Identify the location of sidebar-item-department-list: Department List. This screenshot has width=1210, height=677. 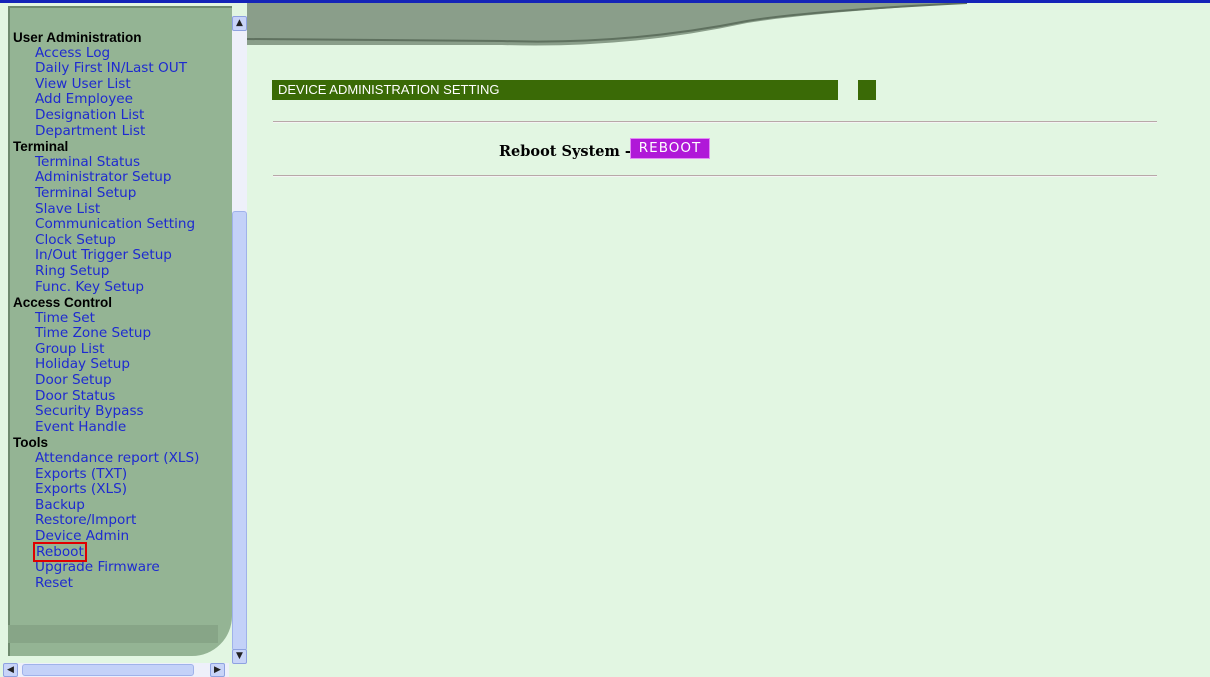
(106, 131).